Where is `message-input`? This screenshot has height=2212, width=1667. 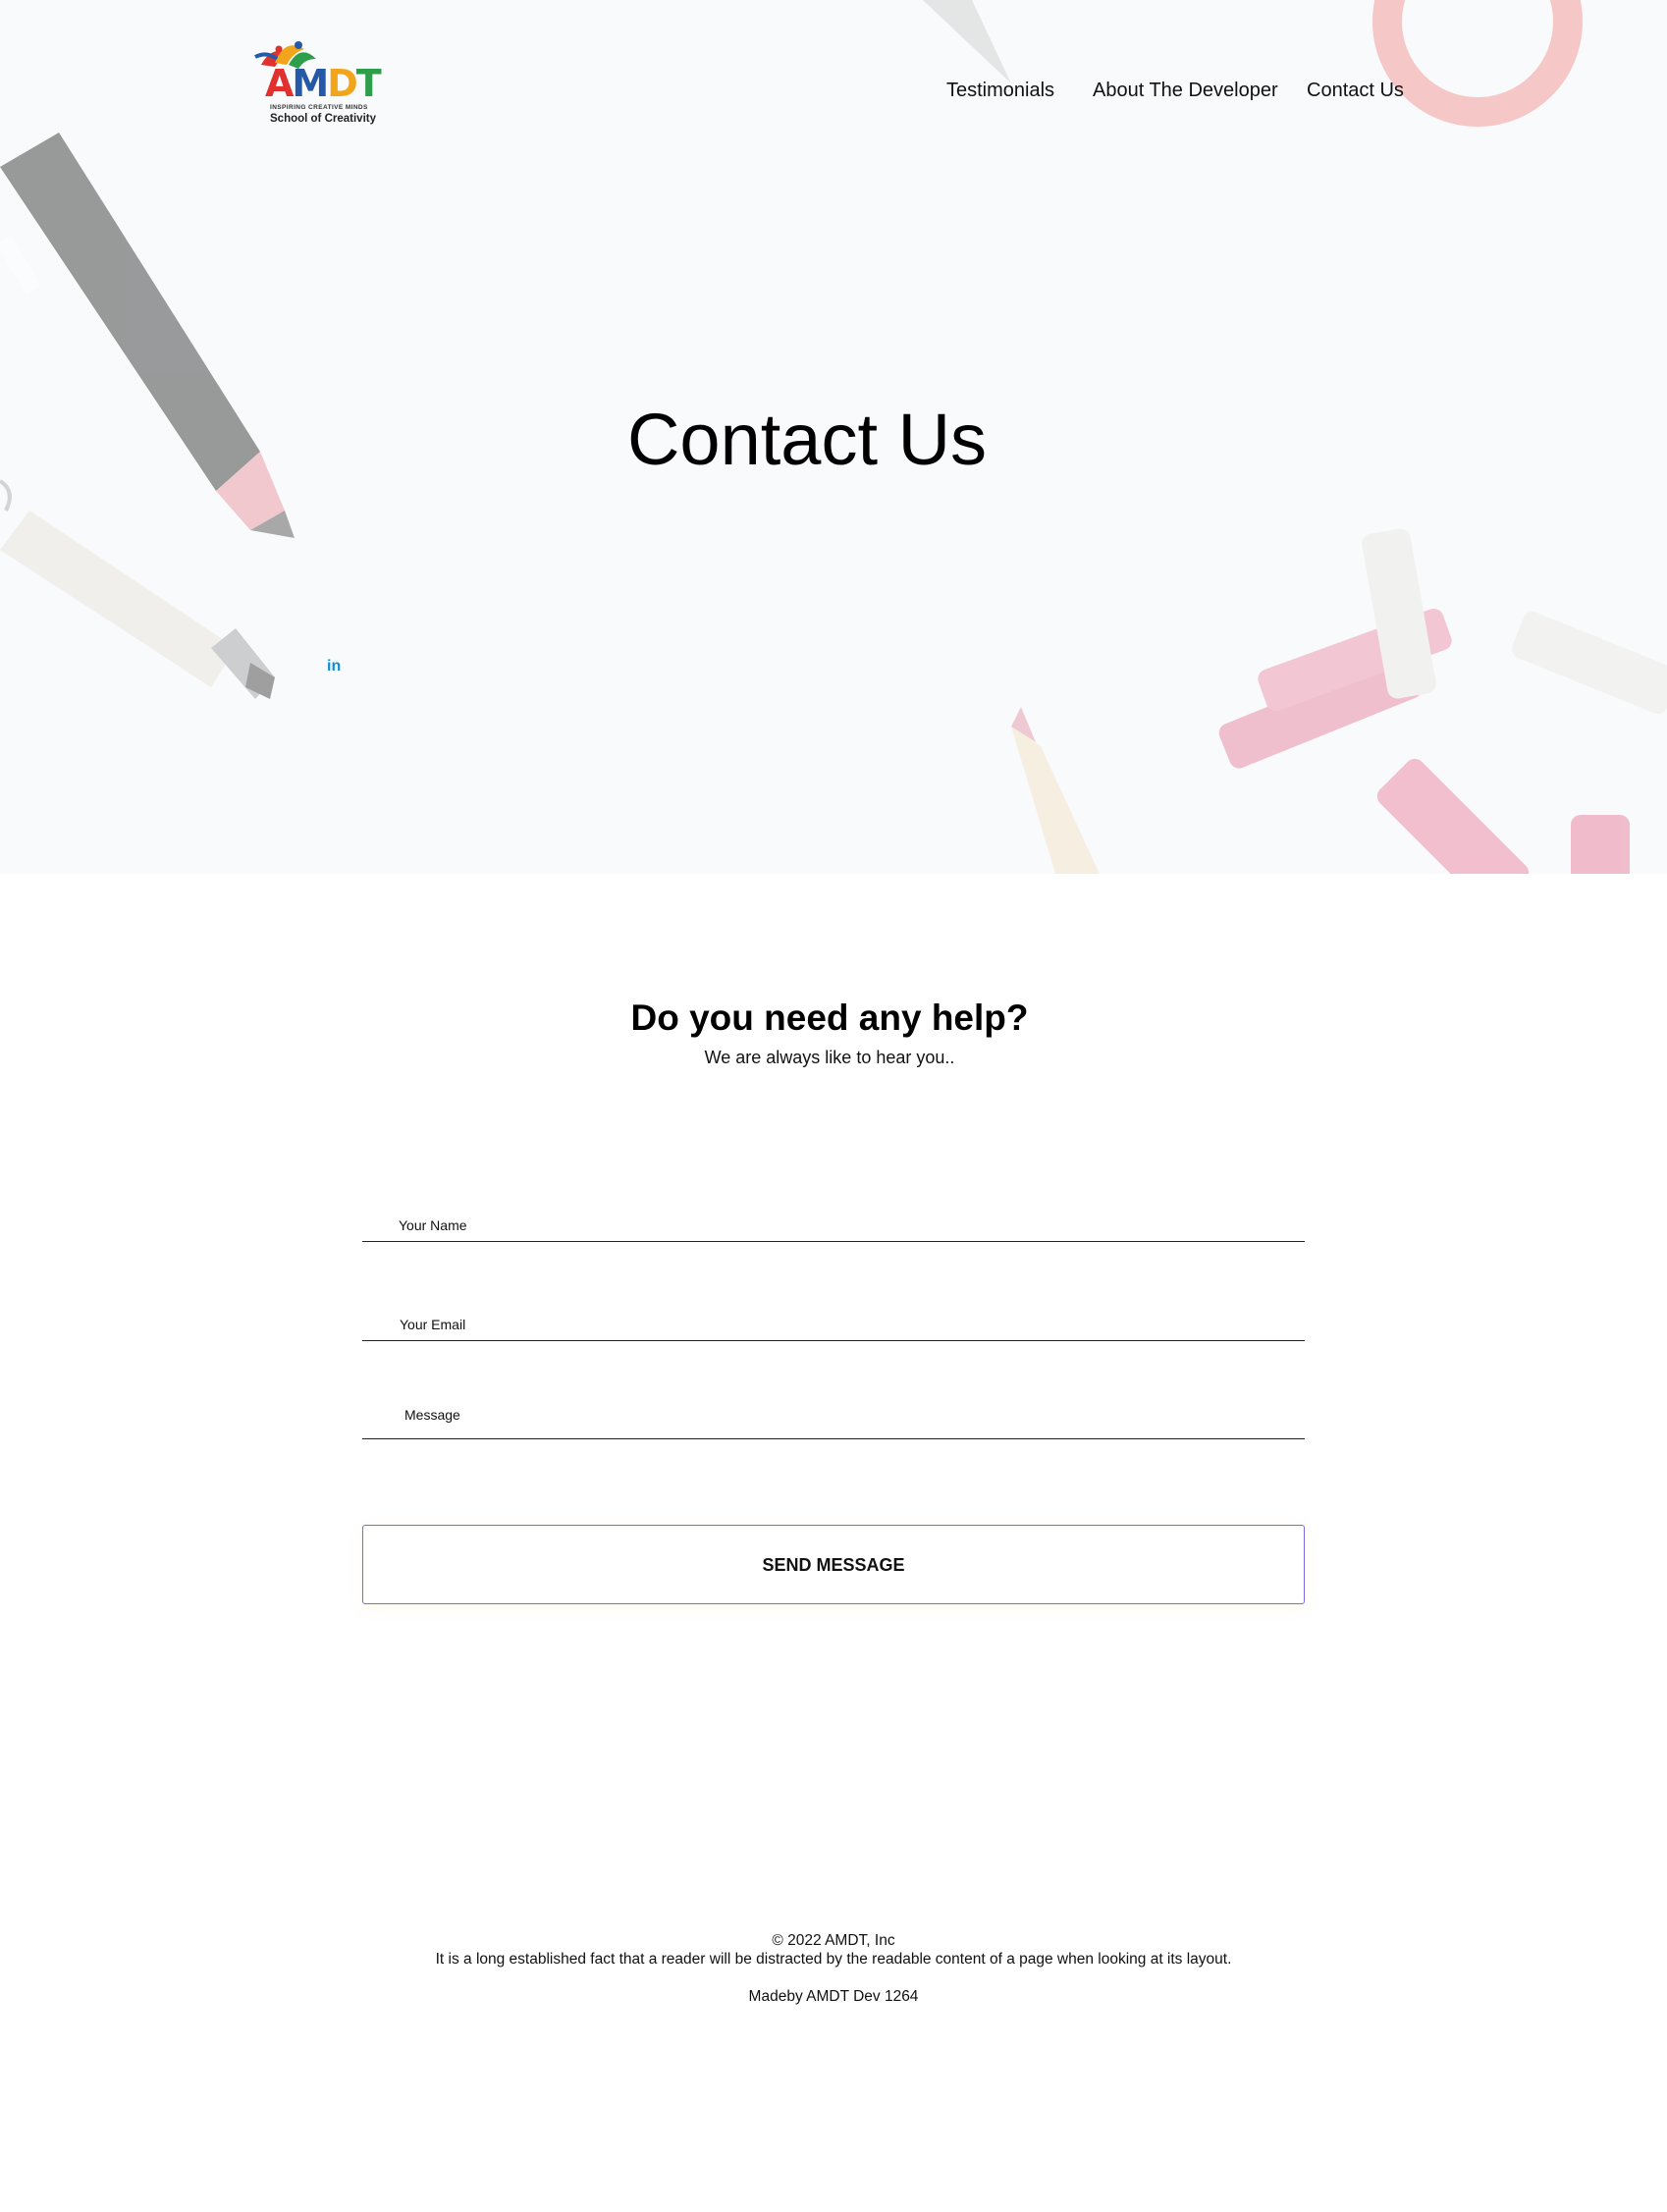 message-input is located at coordinates (834, 1415).